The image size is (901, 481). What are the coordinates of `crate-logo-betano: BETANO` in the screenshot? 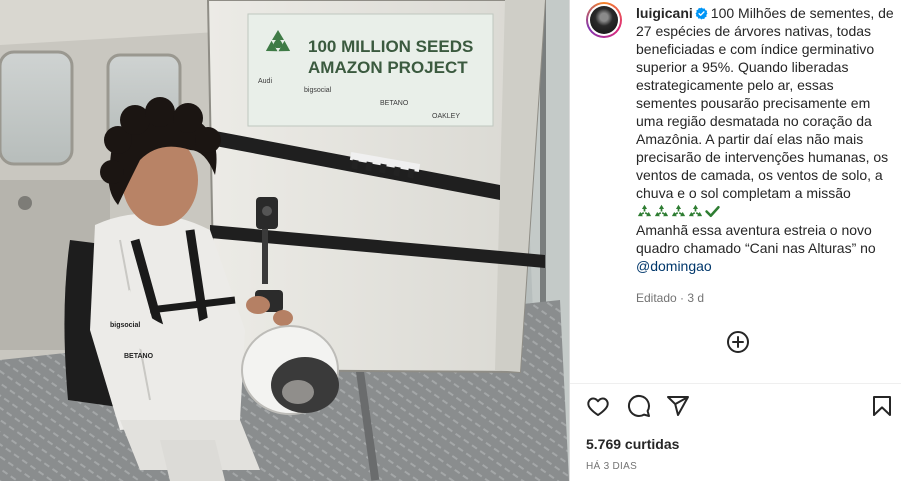 It's located at (394, 103).